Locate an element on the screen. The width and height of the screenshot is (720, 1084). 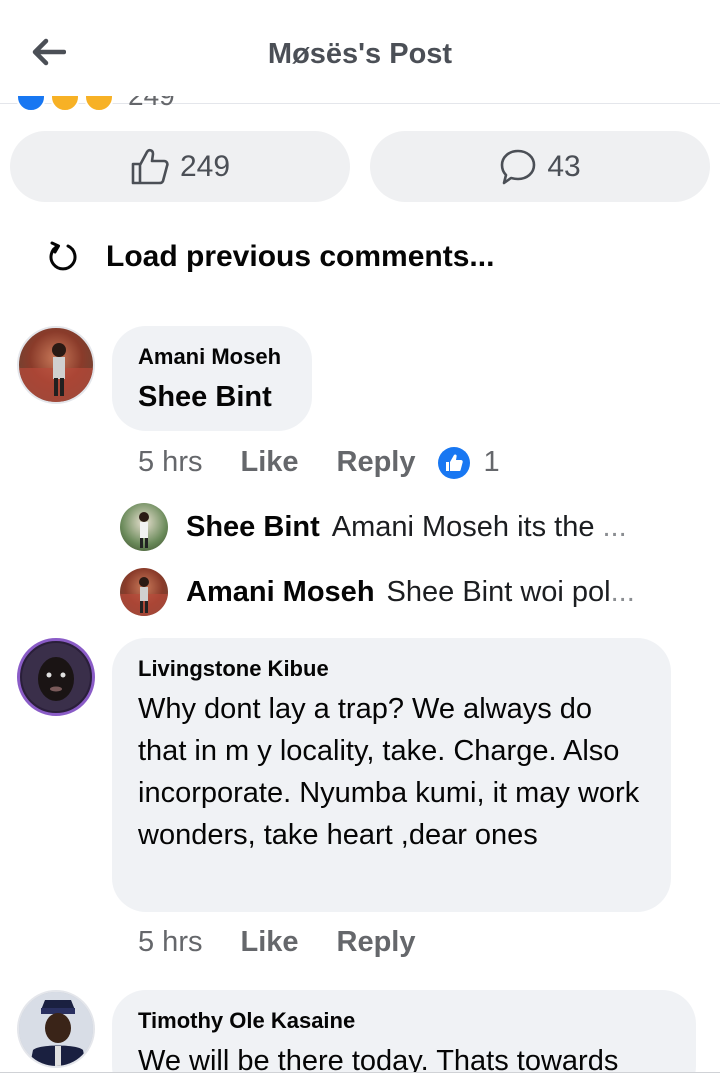
commenter-name: Livingstone Kibue is located at coordinates (391, 669).